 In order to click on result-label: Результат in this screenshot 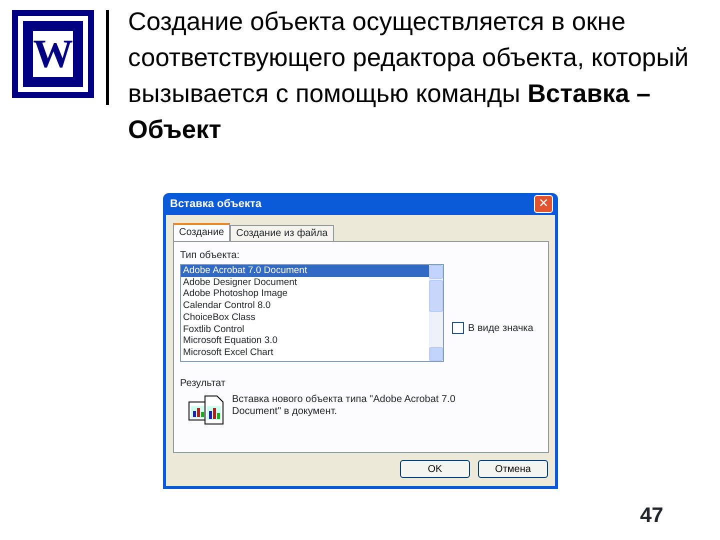, I will do `click(203, 384)`.